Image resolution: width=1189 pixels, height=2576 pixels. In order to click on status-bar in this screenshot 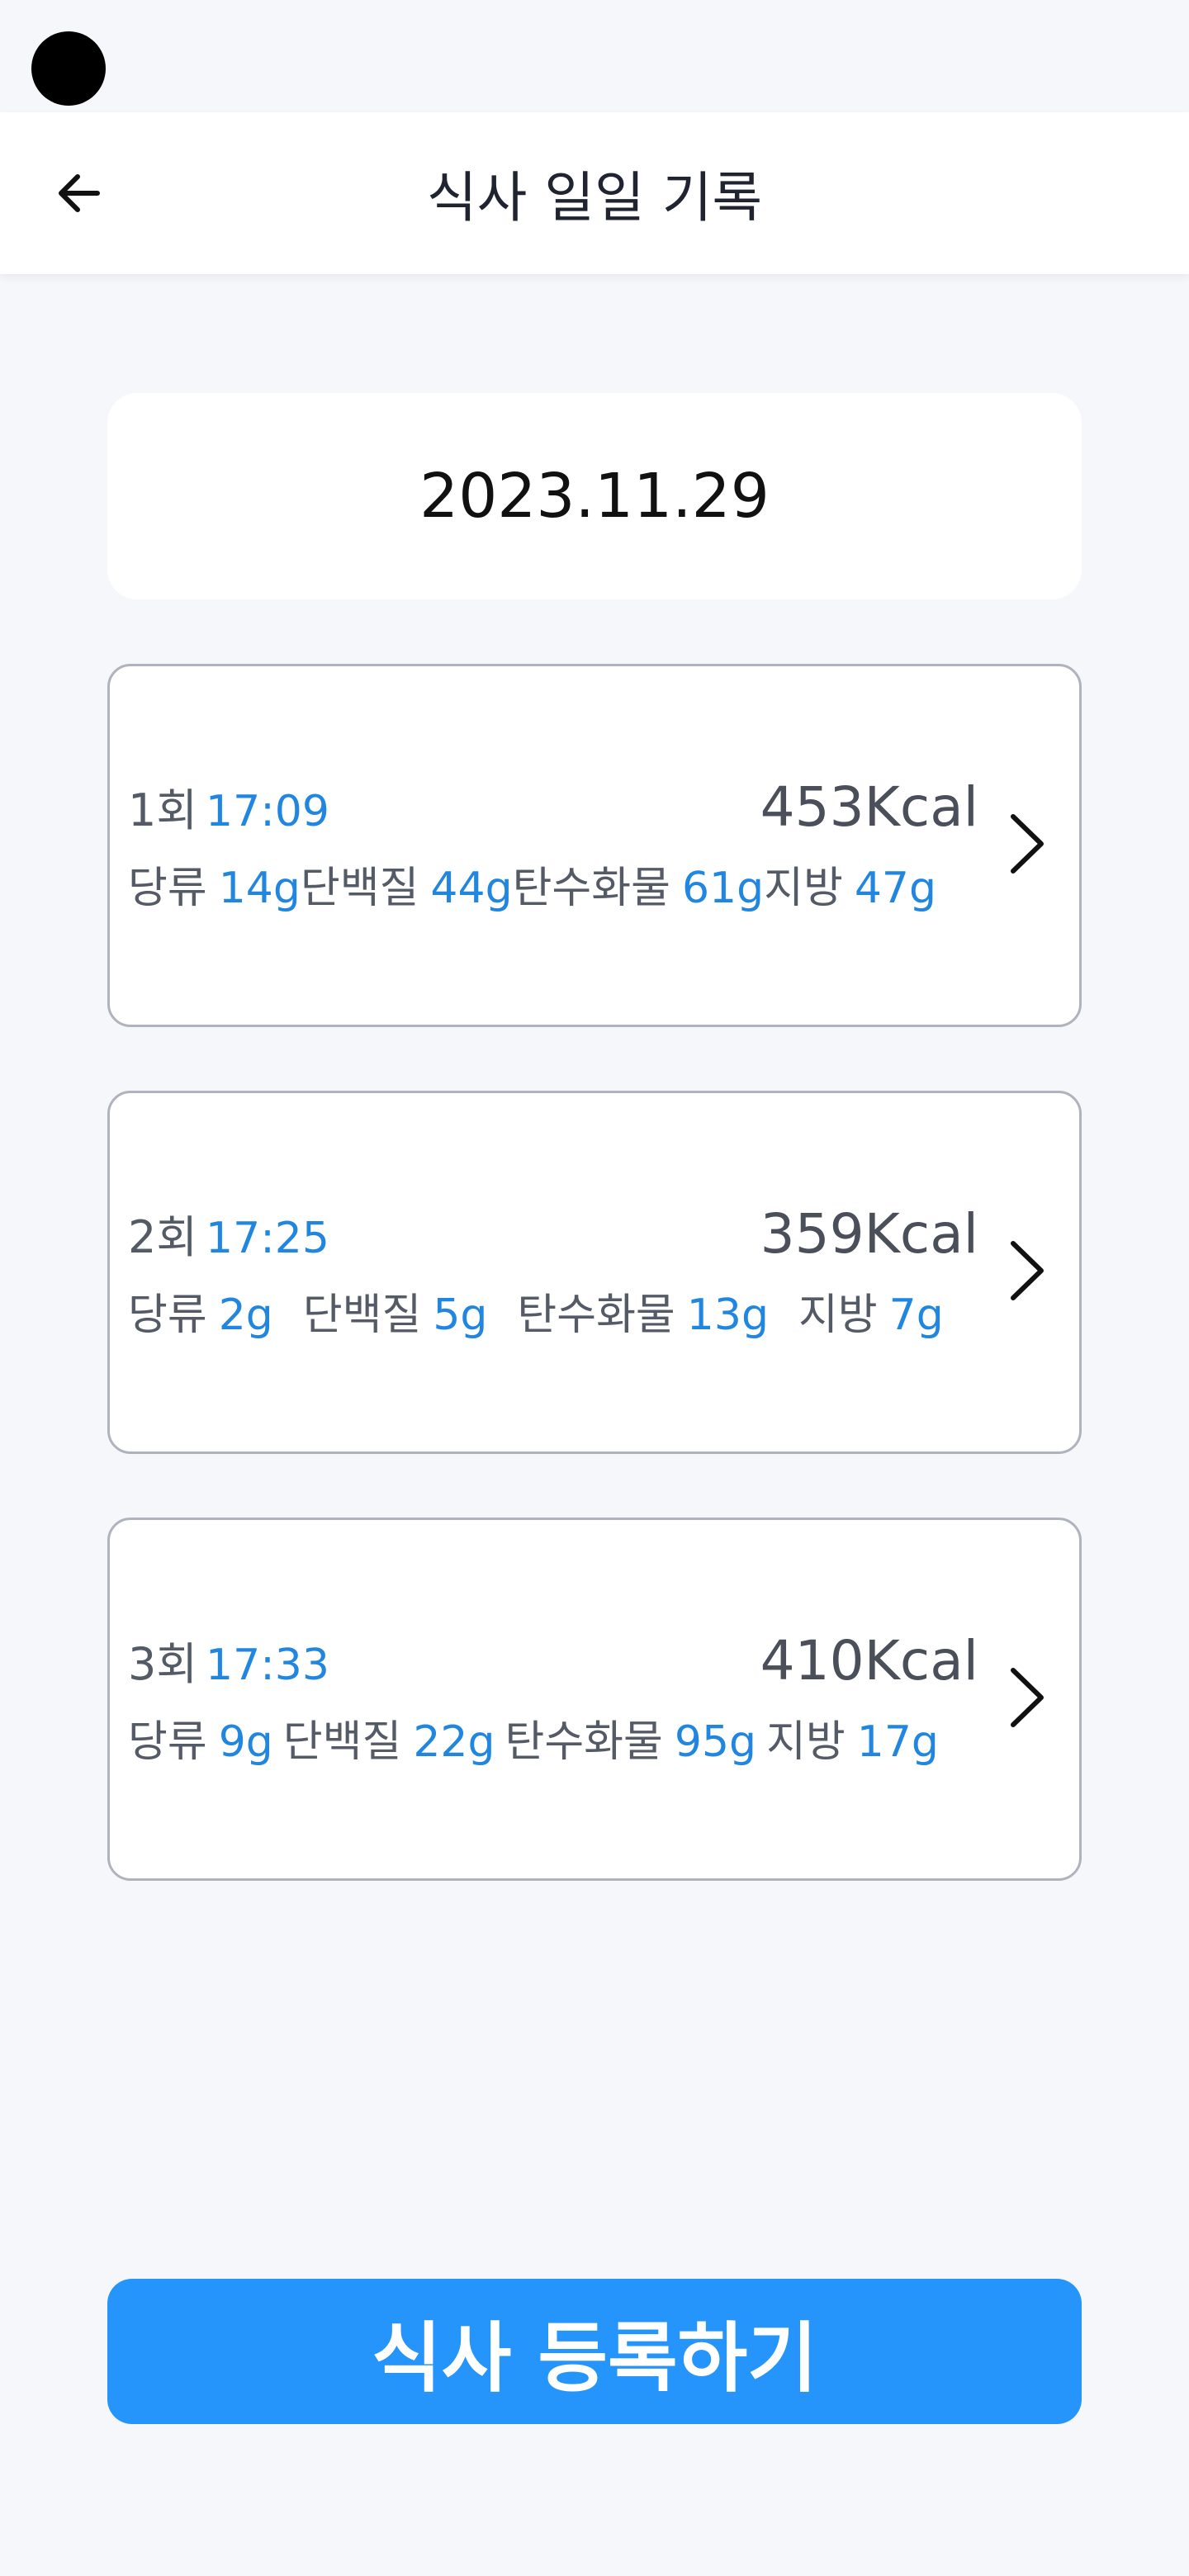, I will do `click(594, 56)`.